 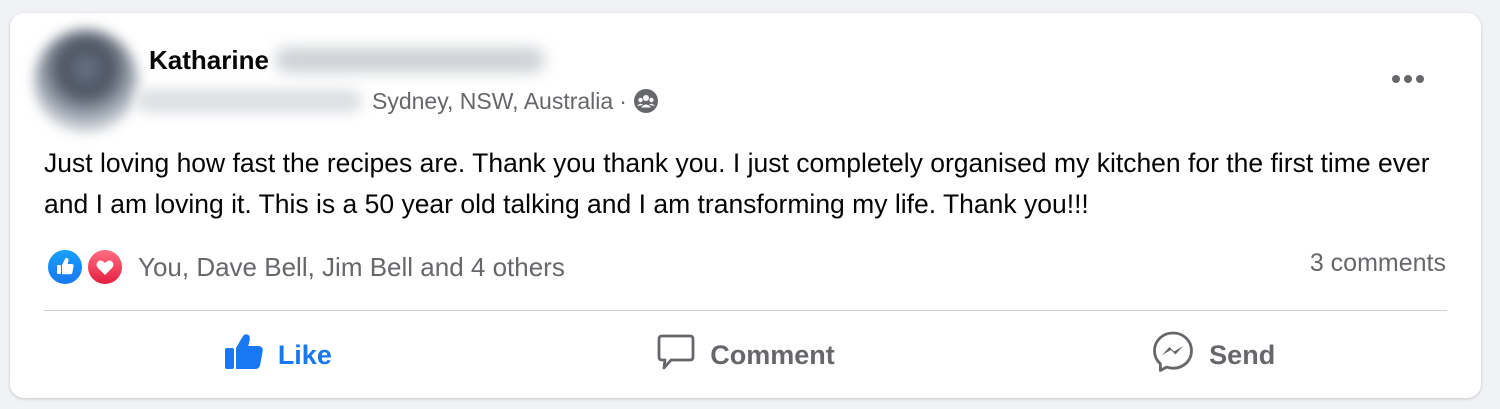 I want to click on reaction-icons, so click(x=87, y=267).